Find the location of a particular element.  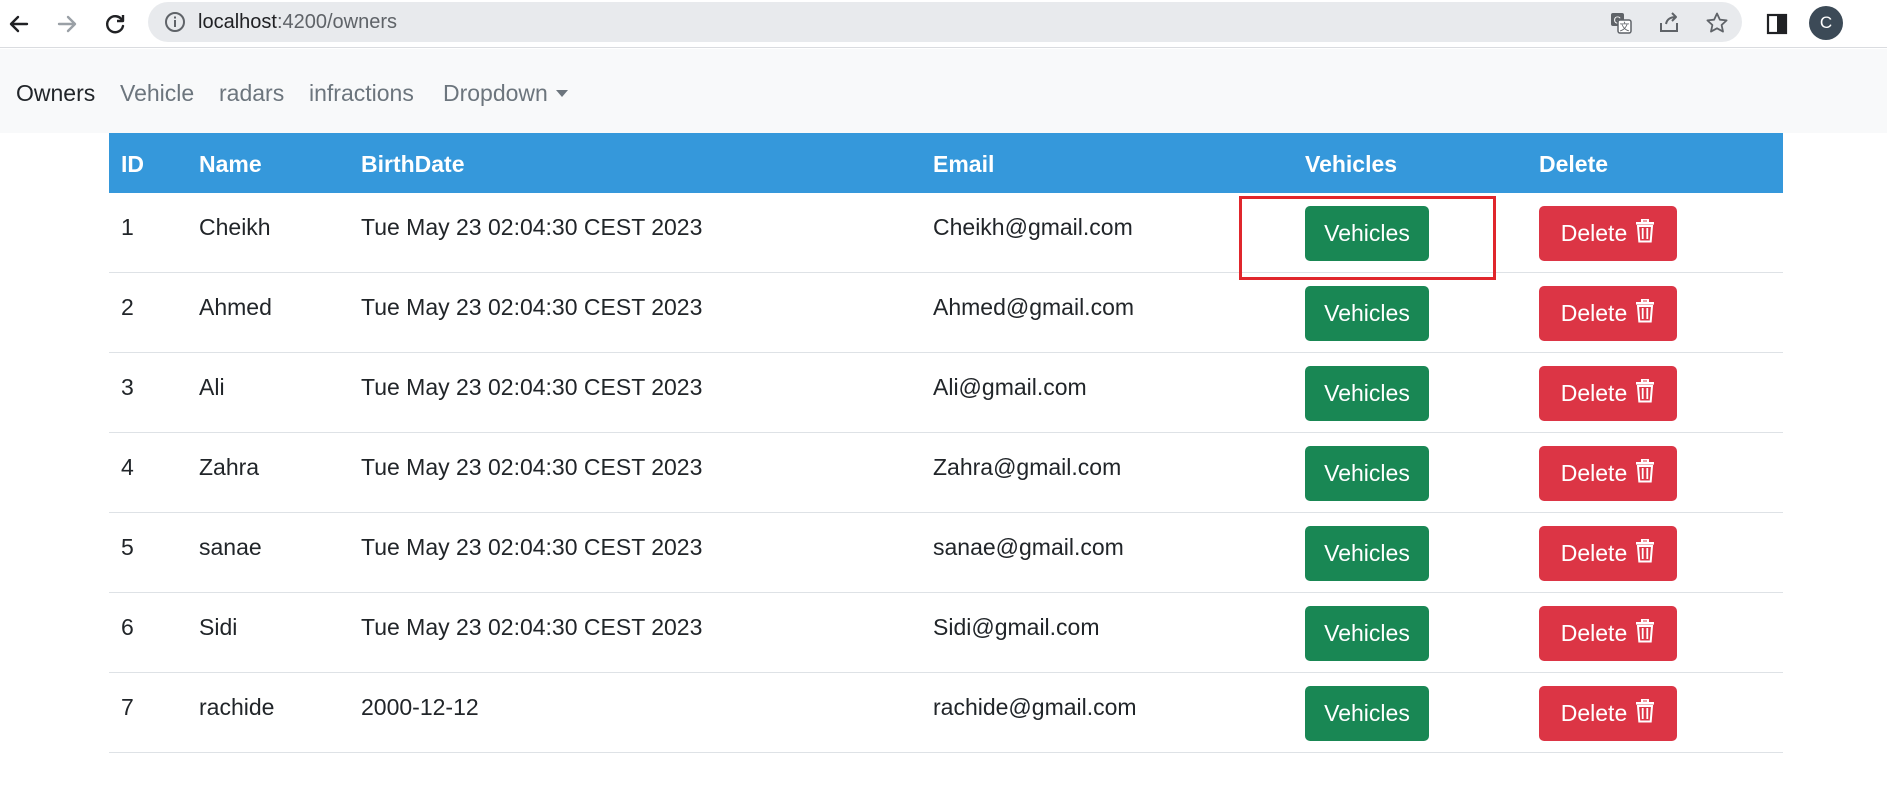

cell-name: sanae is located at coordinates (230, 547).